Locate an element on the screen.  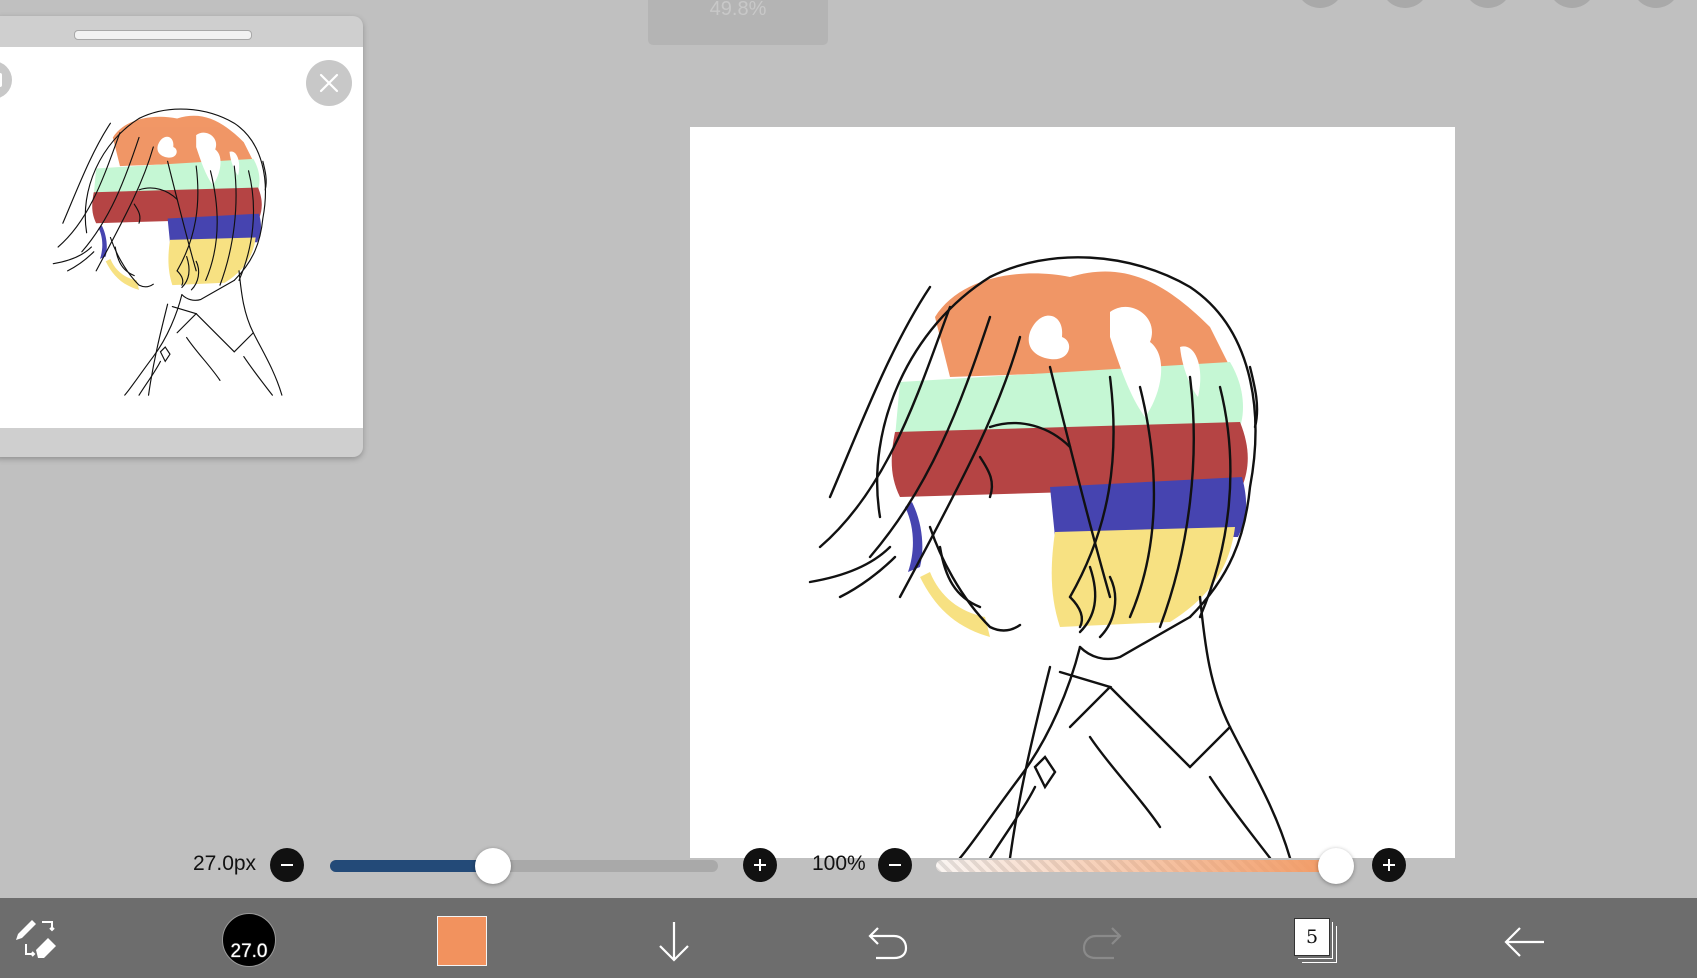
undo-button is located at coordinates (888, 942).